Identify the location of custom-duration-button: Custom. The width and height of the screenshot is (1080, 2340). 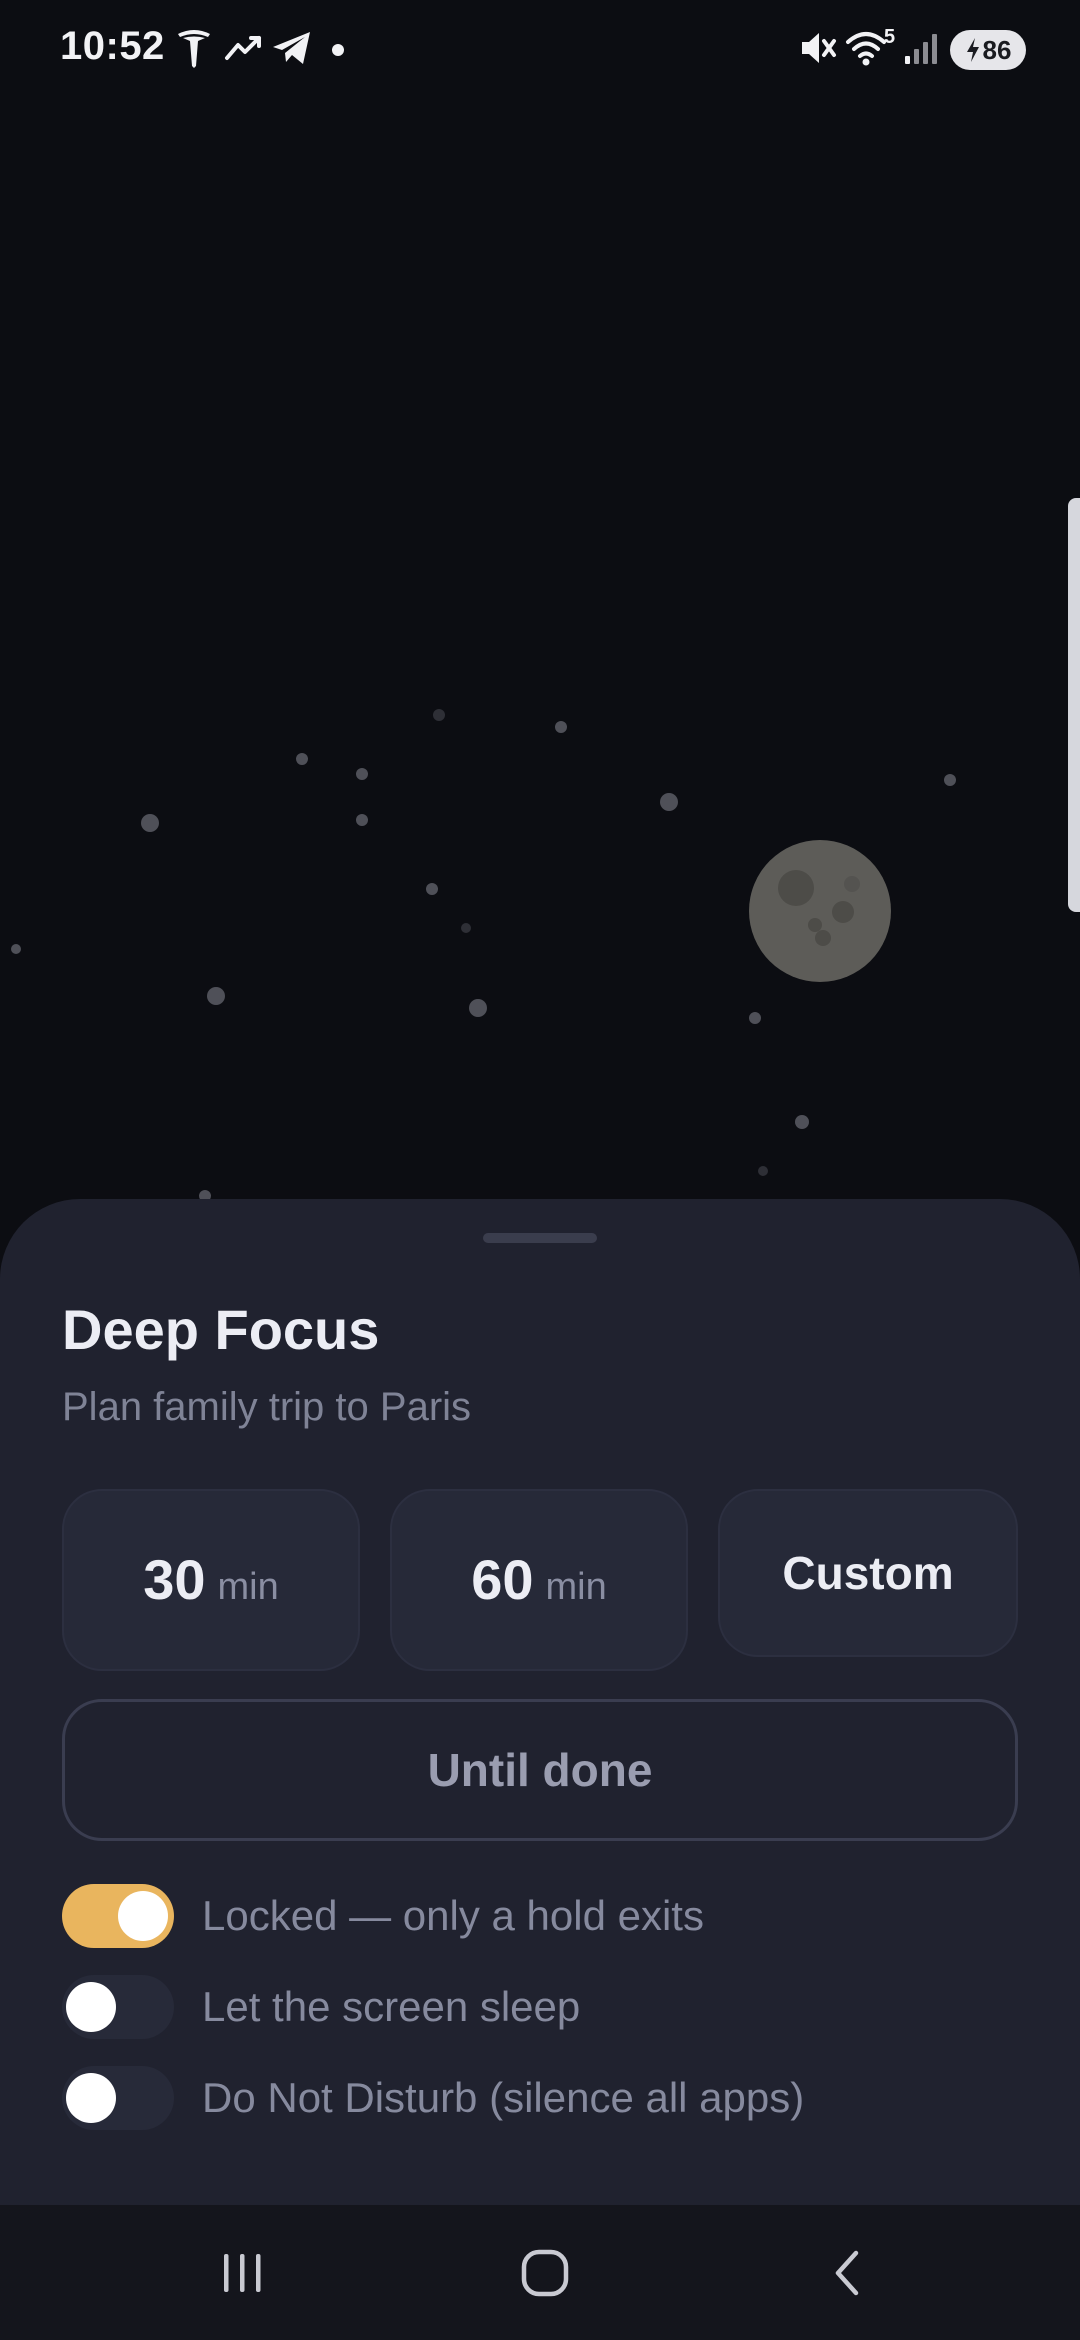
(868, 1573).